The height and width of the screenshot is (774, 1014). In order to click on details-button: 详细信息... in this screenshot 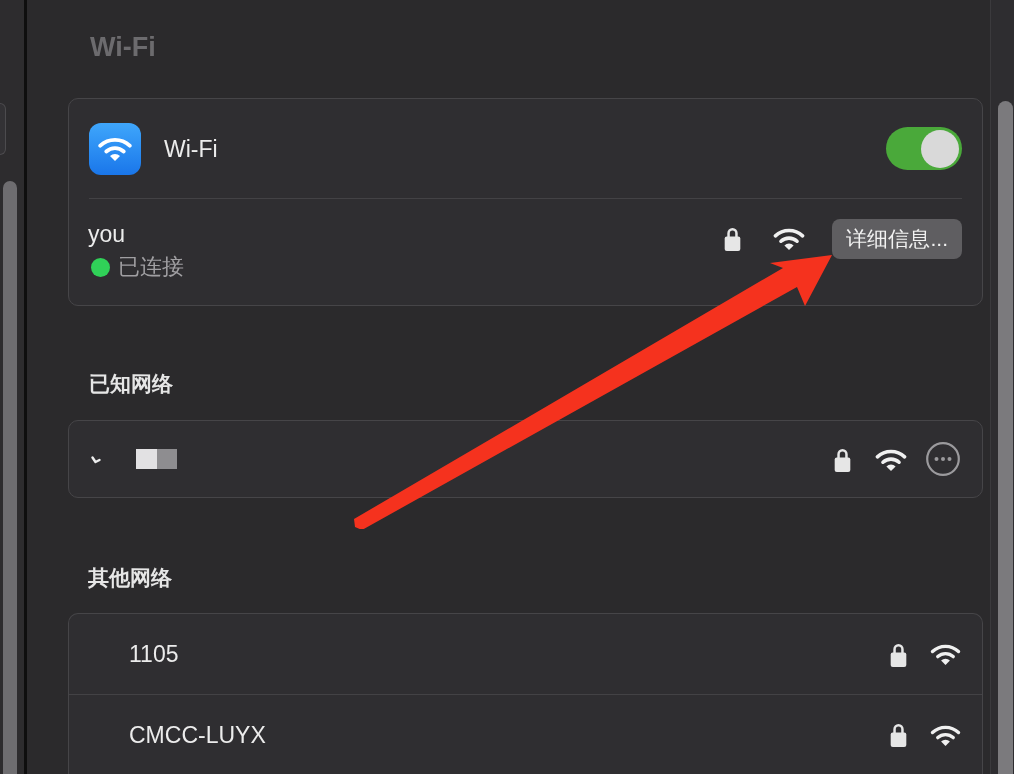, I will do `click(897, 238)`.